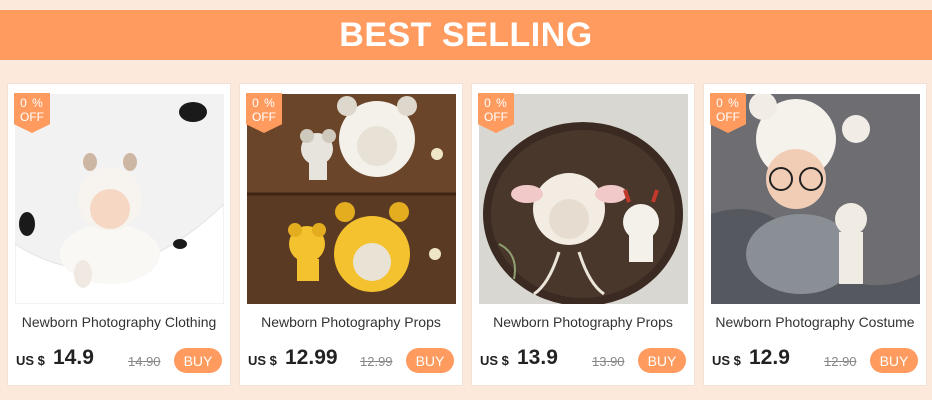  What do you see at coordinates (840, 361) in the screenshot?
I see `original-price: 12.90` at bounding box center [840, 361].